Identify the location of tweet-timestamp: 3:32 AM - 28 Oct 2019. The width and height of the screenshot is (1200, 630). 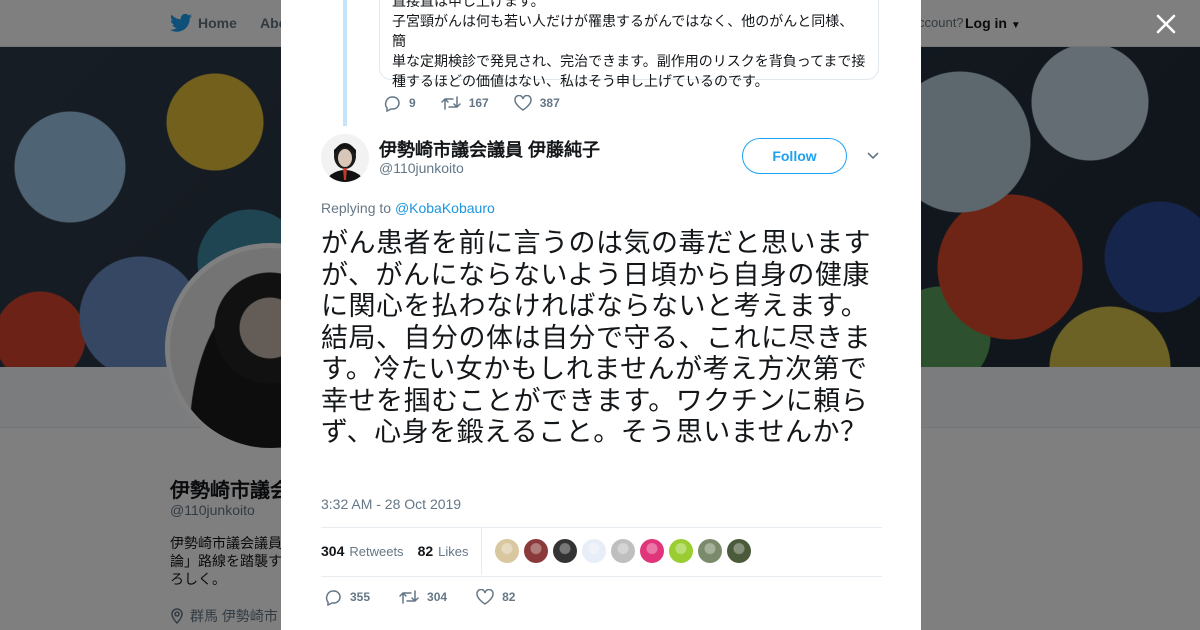
(391, 504).